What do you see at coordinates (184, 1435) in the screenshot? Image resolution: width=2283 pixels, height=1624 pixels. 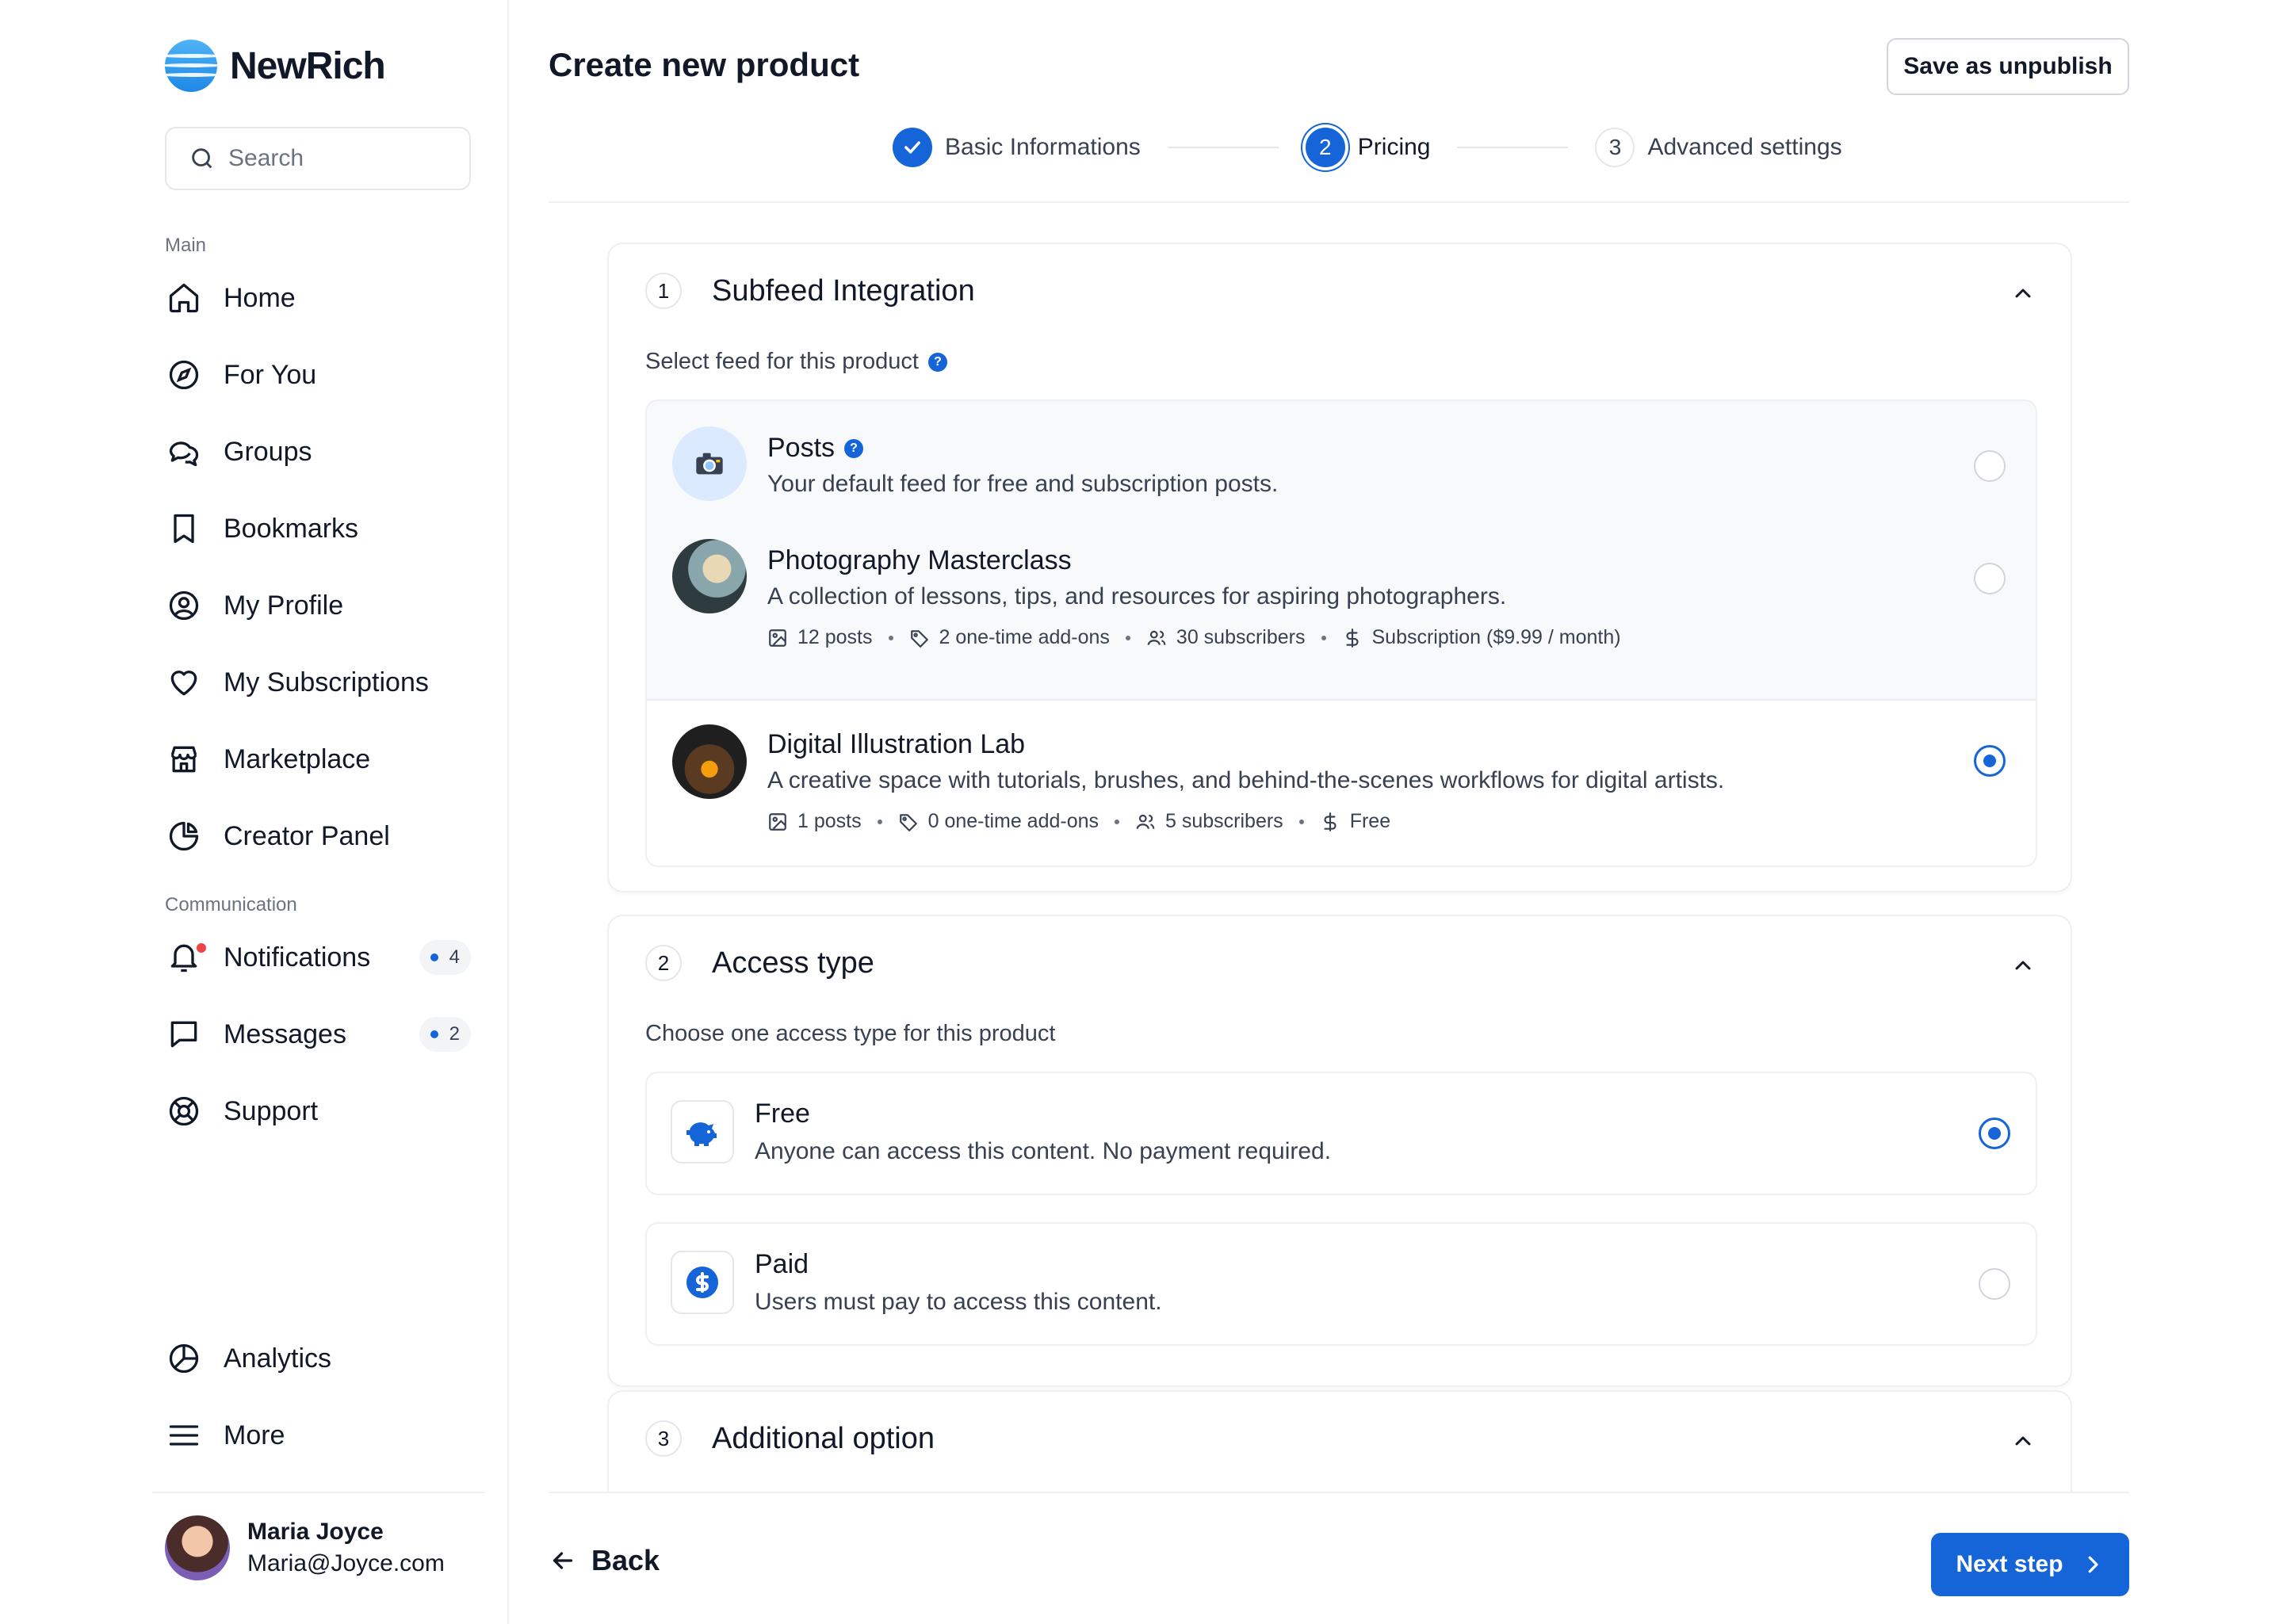 I see `menu-icon` at bounding box center [184, 1435].